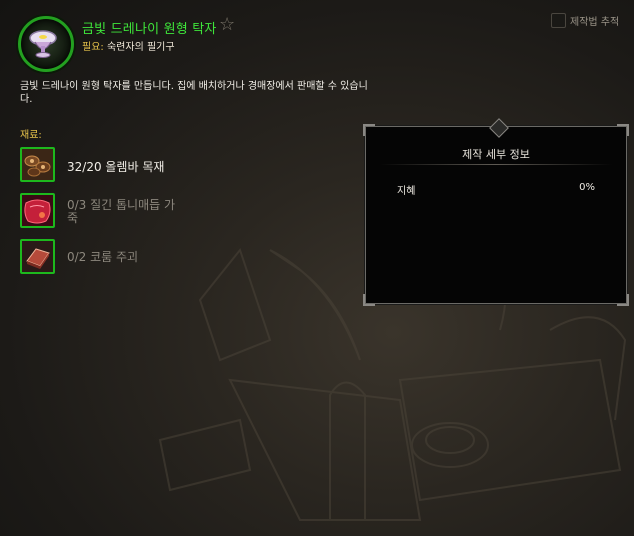 This screenshot has height=536, width=634. I want to click on recipe-title: 금빛 드레나이 원형 탁자, so click(149, 29).